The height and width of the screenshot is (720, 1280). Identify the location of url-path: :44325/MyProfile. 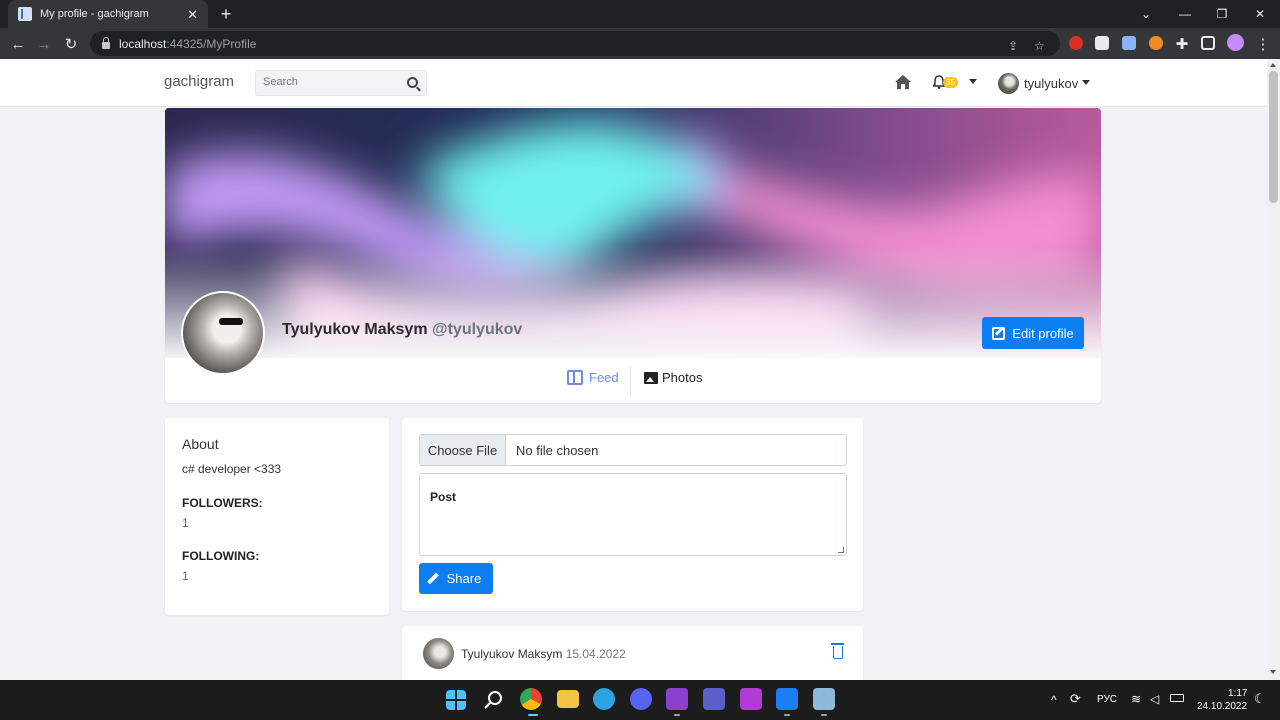
(211, 43).